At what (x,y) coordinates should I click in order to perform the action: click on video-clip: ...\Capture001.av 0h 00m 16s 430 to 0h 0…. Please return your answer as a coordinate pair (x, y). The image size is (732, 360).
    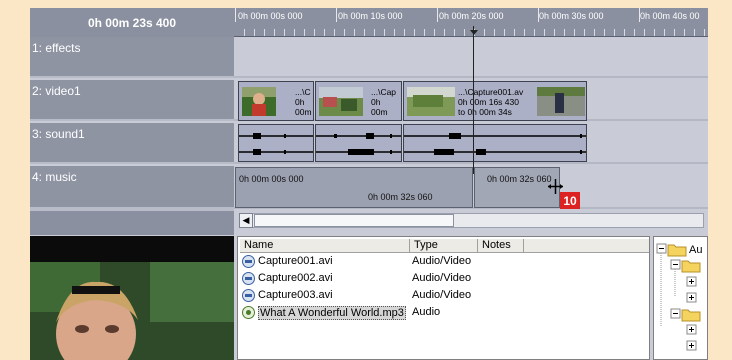
    Looking at the image, I should click on (495, 101).